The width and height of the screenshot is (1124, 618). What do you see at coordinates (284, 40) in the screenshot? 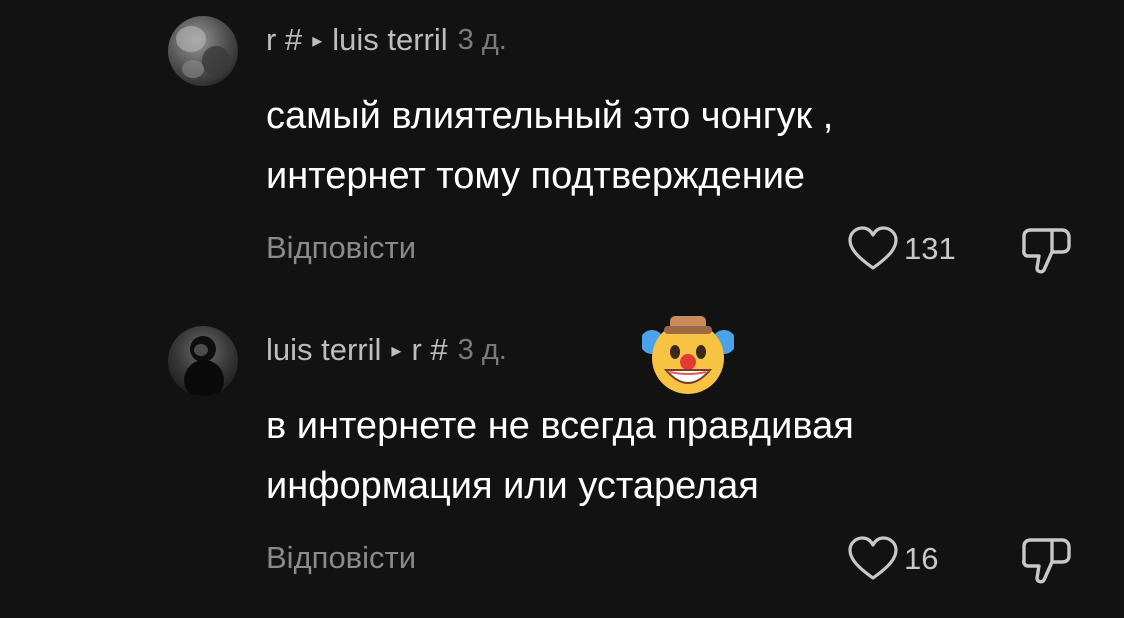
I see `comment-author: r #` at bounding box center [284, 40].